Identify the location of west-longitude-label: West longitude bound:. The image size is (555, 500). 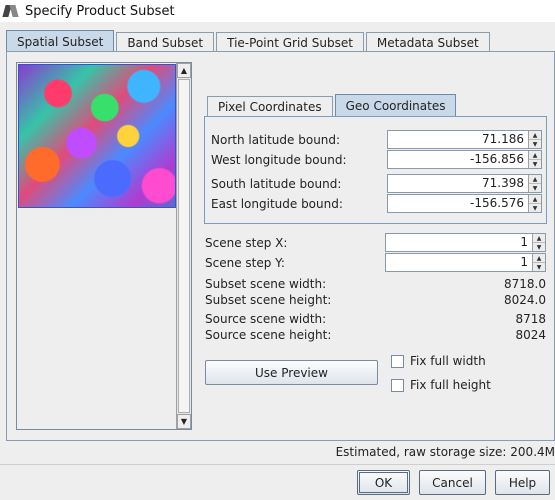
(279, 160).